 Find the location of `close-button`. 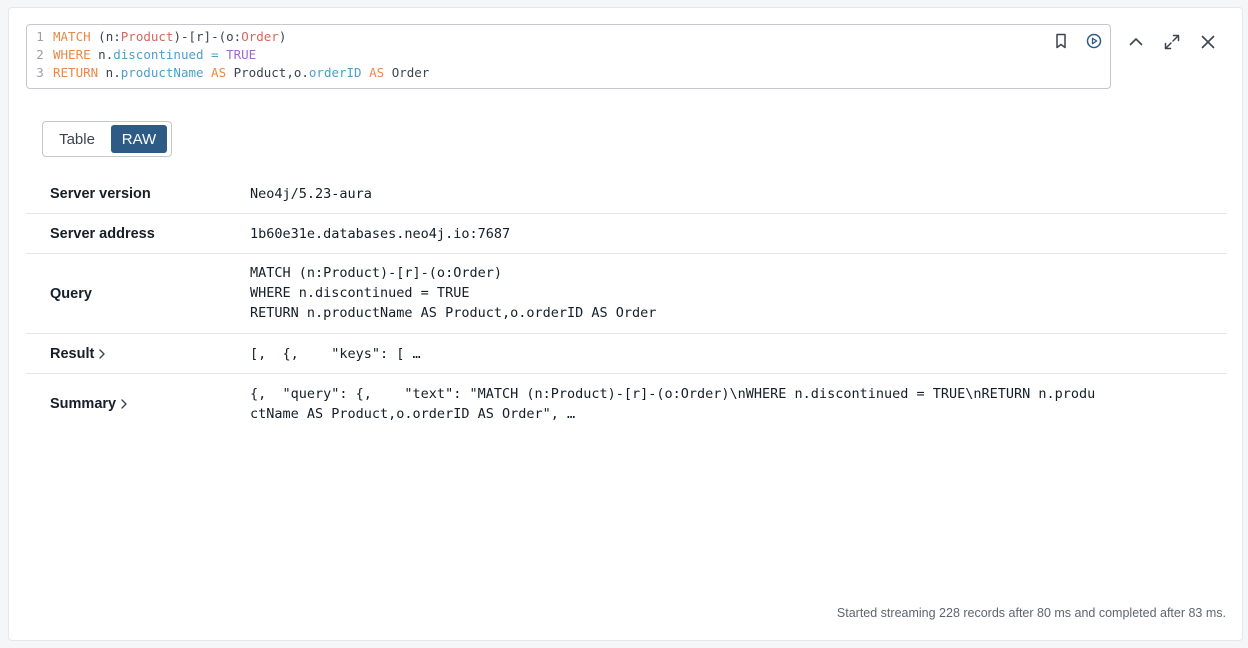

close-button is located at coordinates (1208, 42).